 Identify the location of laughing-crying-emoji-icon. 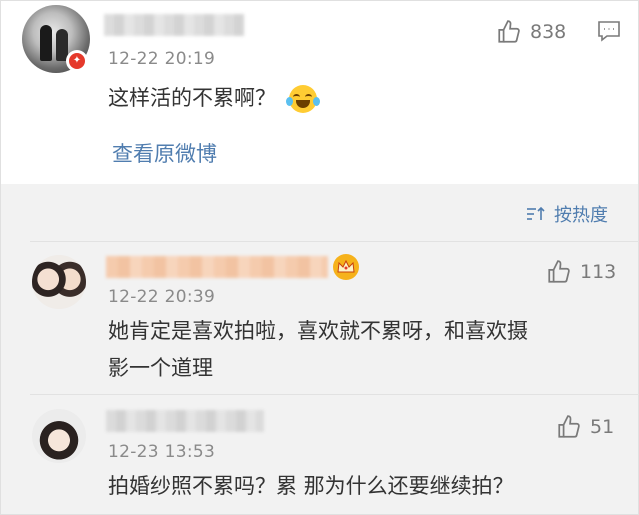
(302, 99).